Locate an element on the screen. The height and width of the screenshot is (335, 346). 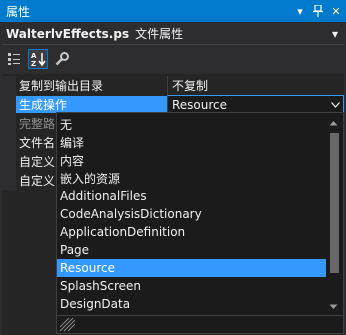
dropdown-resize-grip is located at coordinates (200, 324).